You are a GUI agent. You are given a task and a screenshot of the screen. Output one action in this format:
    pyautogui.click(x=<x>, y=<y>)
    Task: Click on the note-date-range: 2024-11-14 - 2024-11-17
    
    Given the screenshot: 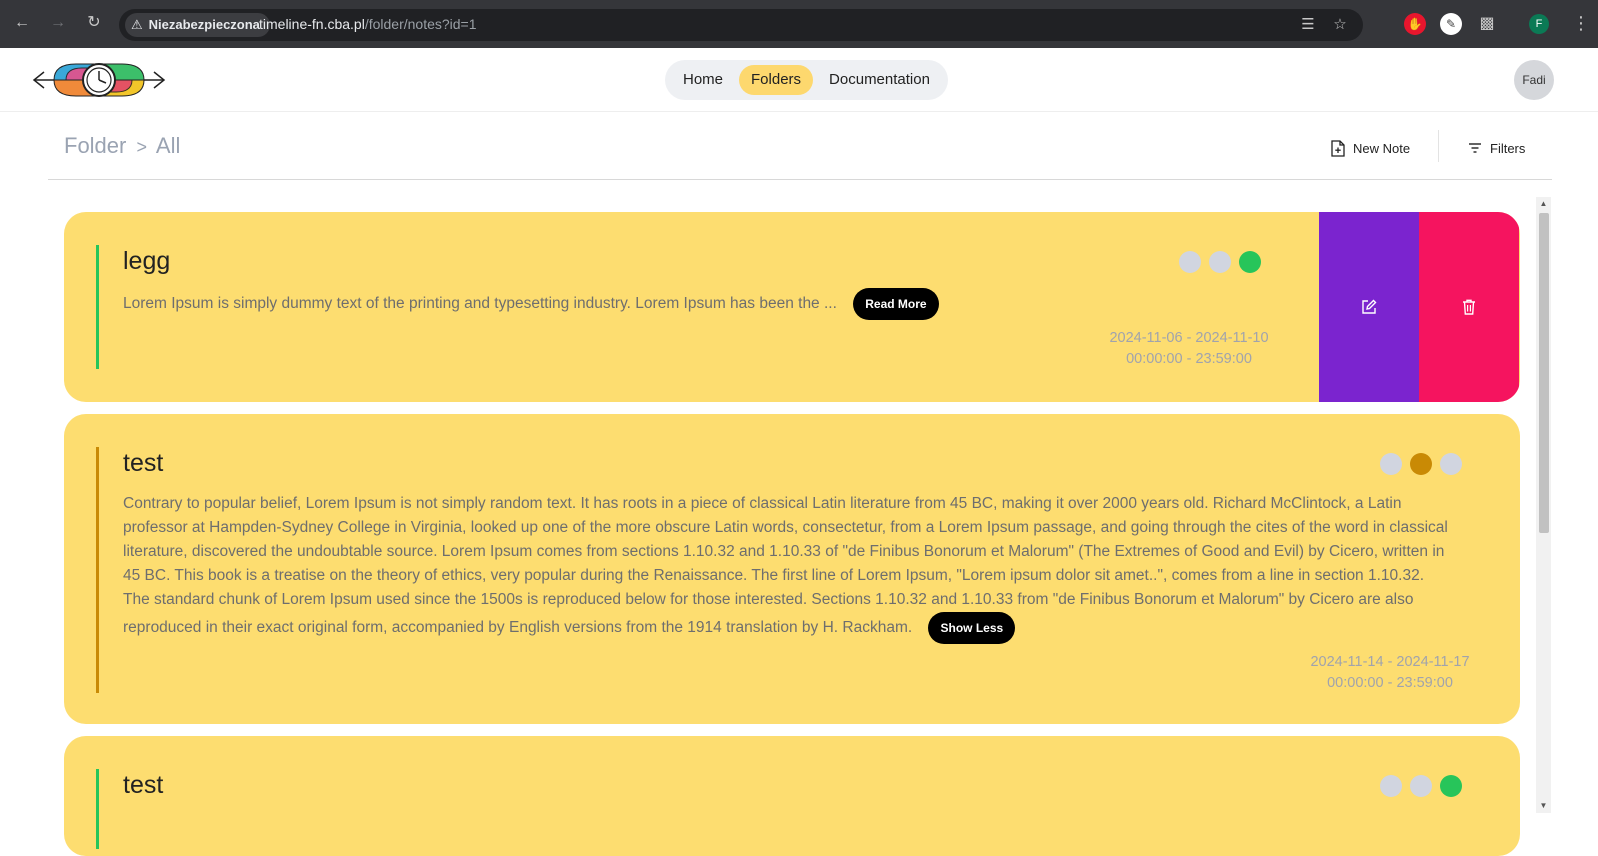 What is the action you would take?
    pyautogui.click(x=1390, y=662)
    